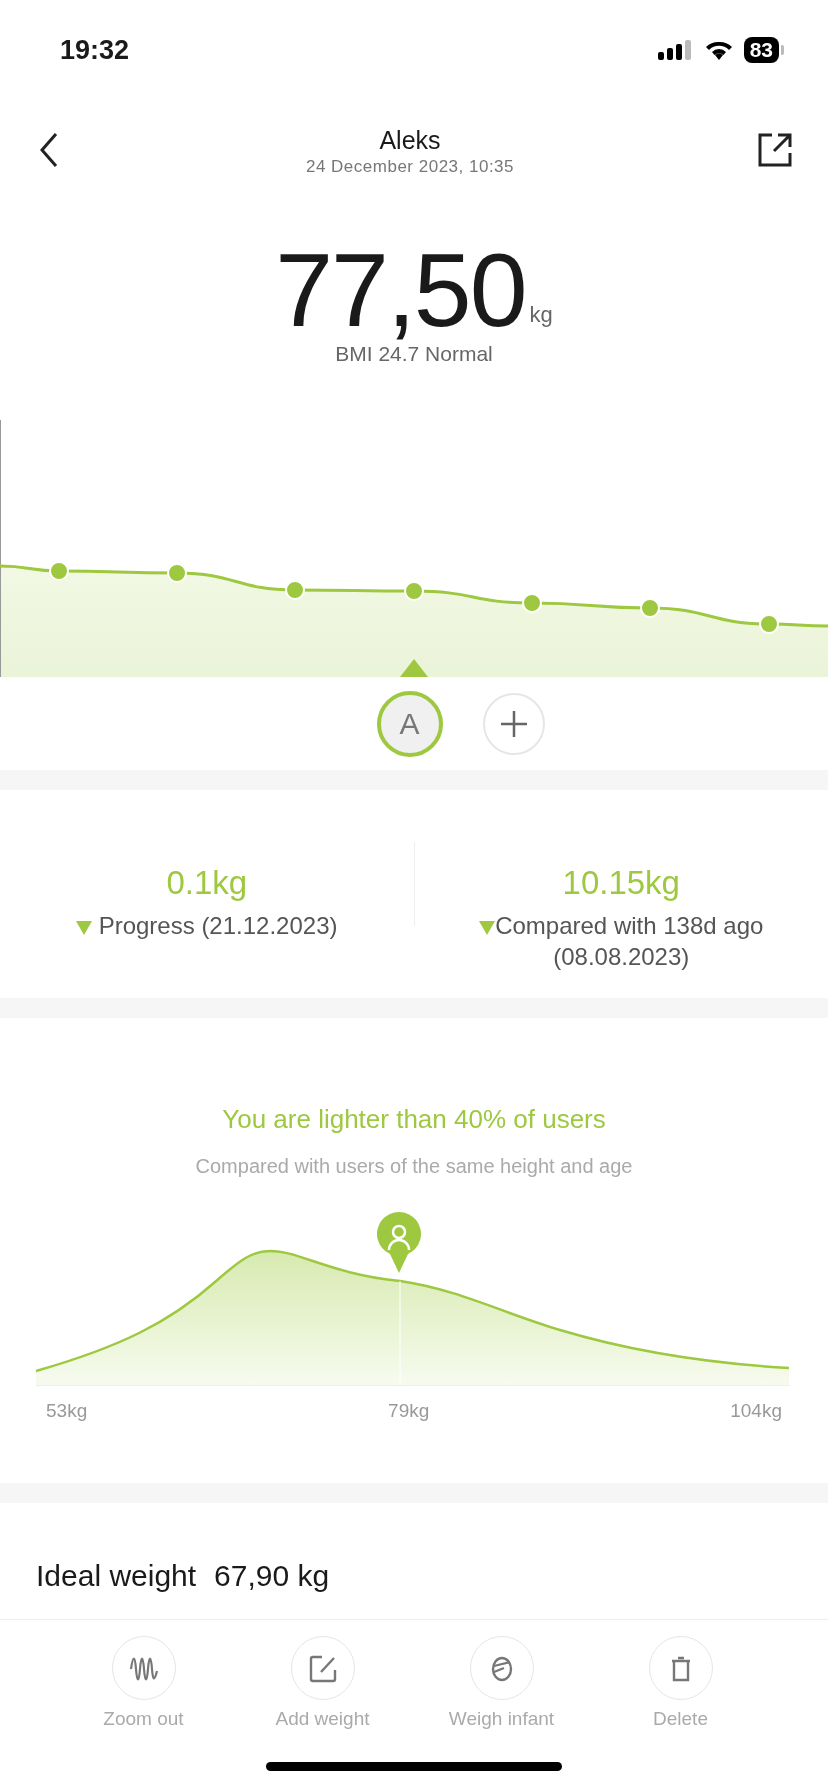 This screenshot has width=828, height=1792. I want to click on ideal-weight-value: 67,90 kg, so click(272, 1576).